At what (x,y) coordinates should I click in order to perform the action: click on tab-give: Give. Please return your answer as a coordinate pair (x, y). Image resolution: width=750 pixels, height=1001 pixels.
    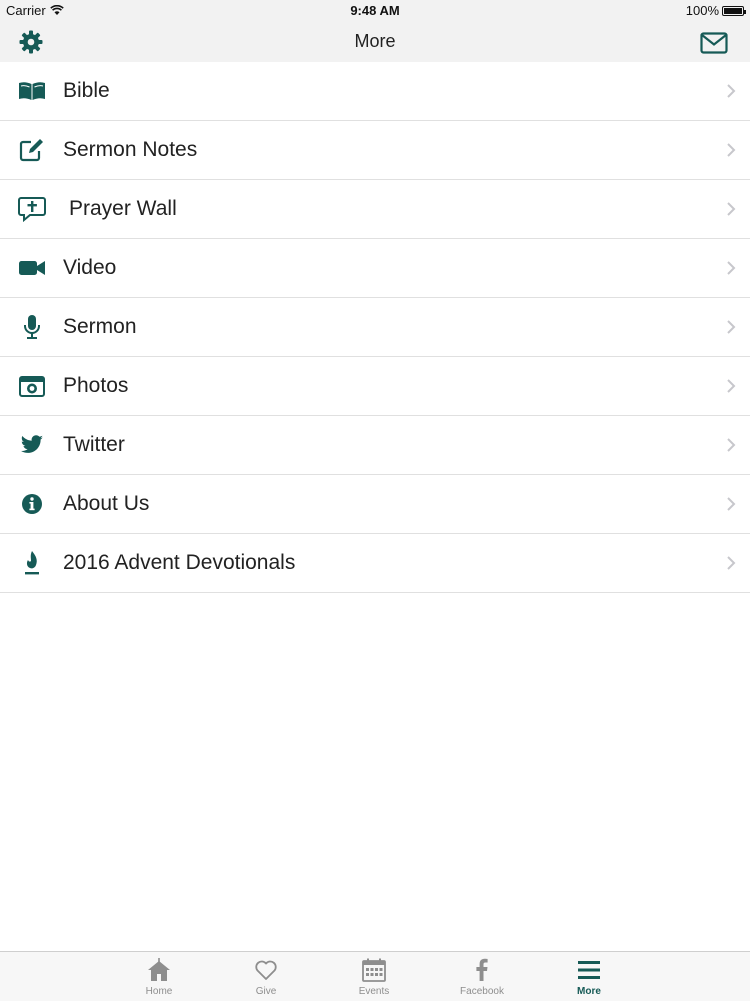
    Looking at the image, I should click on (266, 976).